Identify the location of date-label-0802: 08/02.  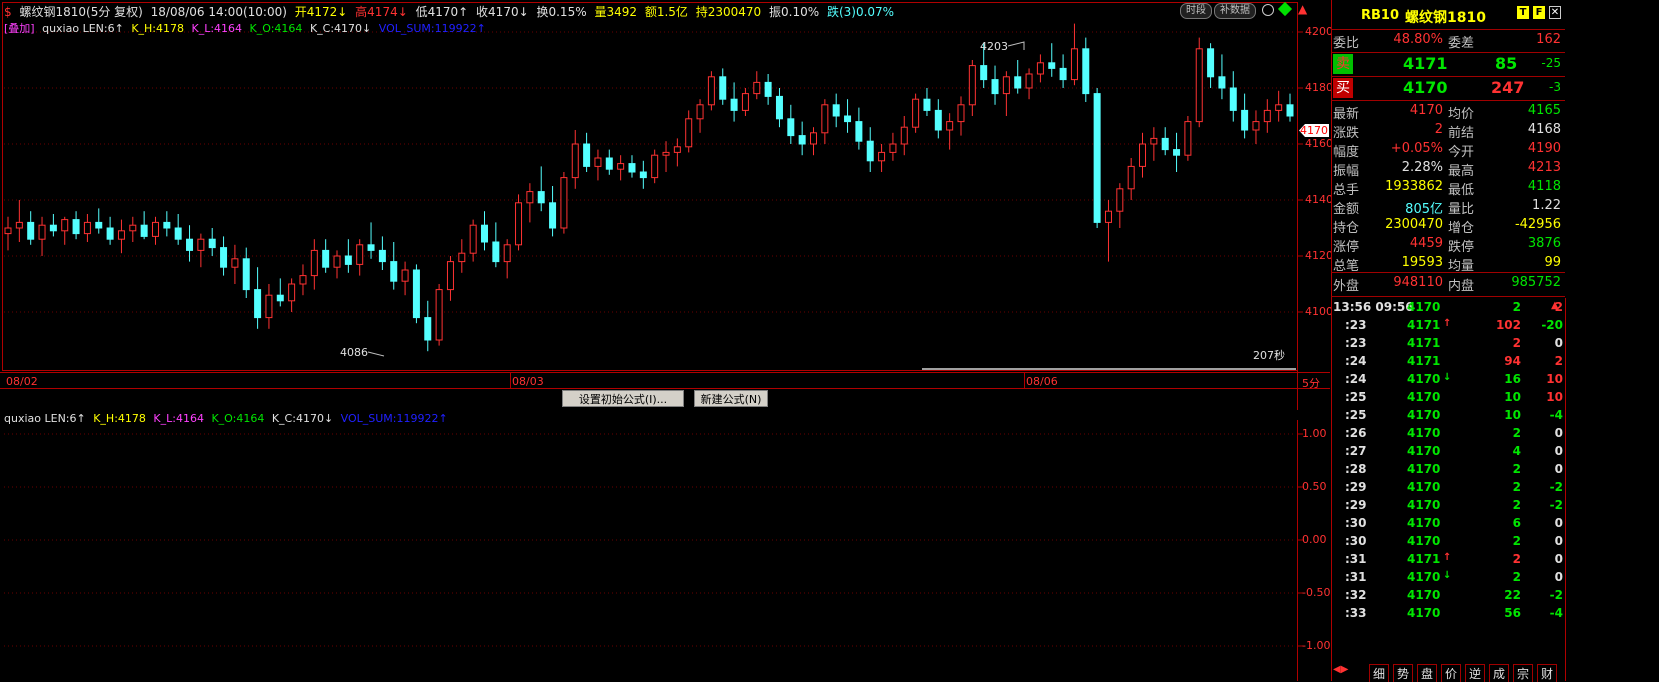
(22, 381).